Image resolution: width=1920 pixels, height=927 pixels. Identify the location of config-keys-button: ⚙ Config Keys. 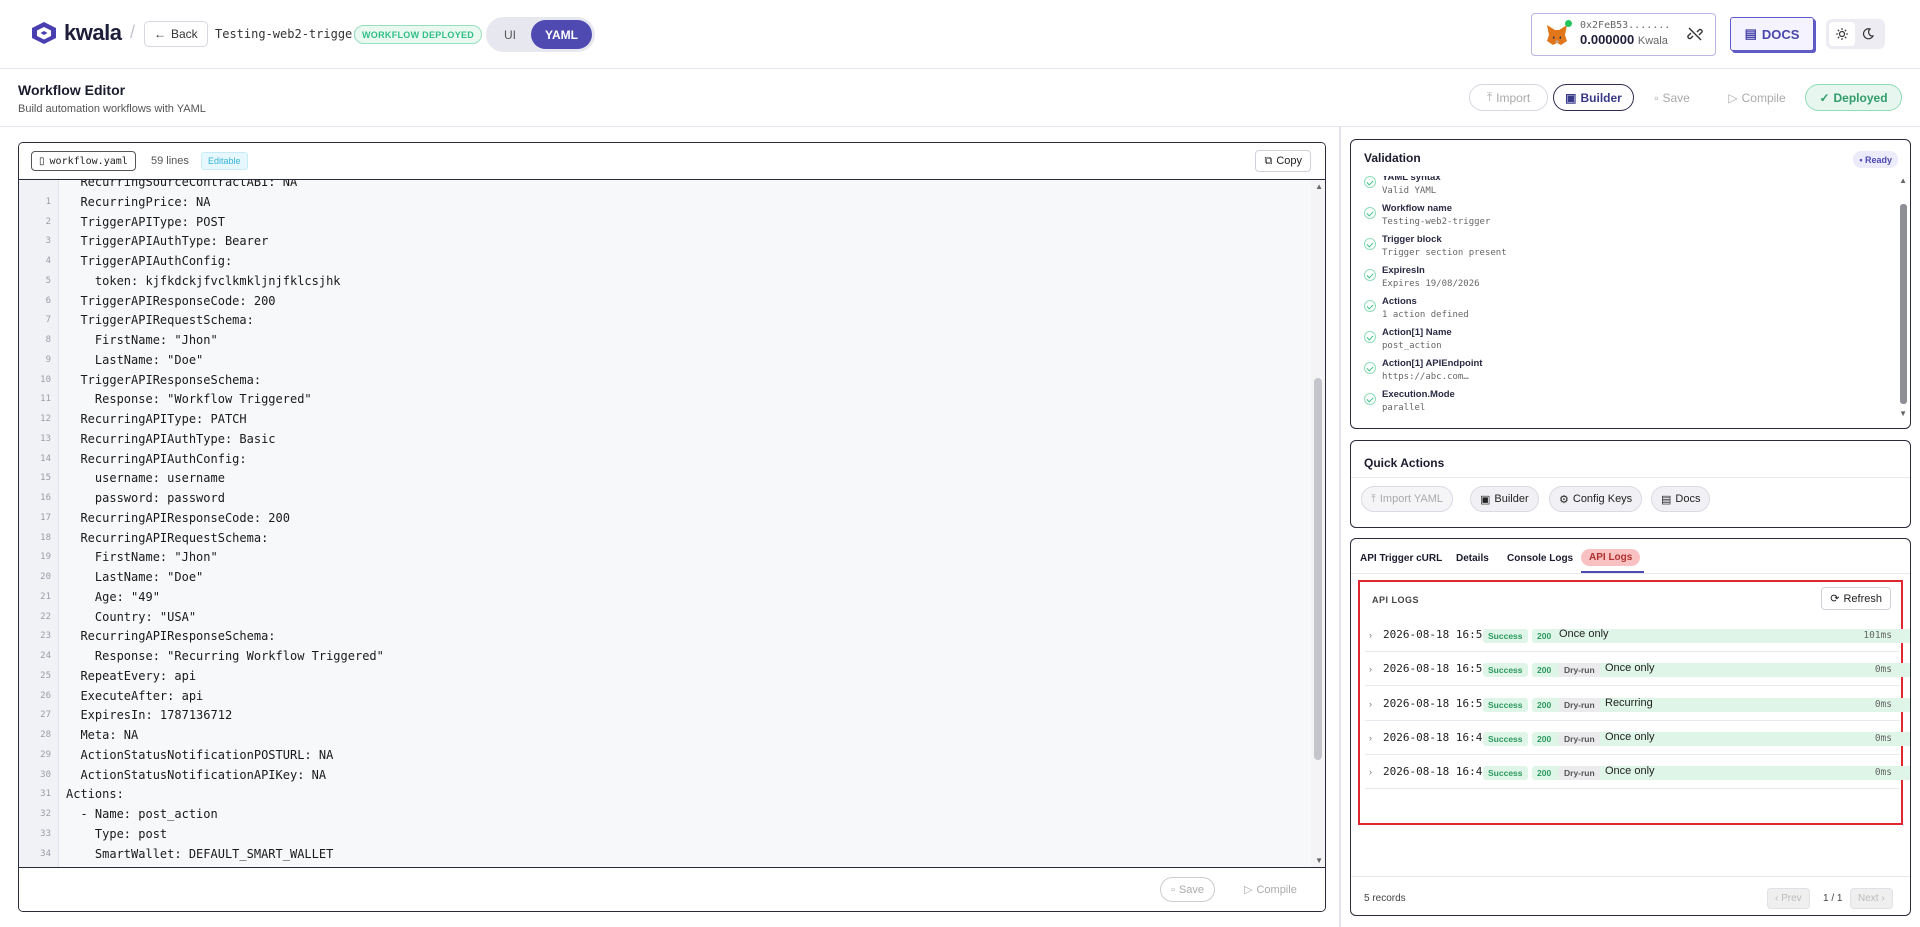
(1596, 499).